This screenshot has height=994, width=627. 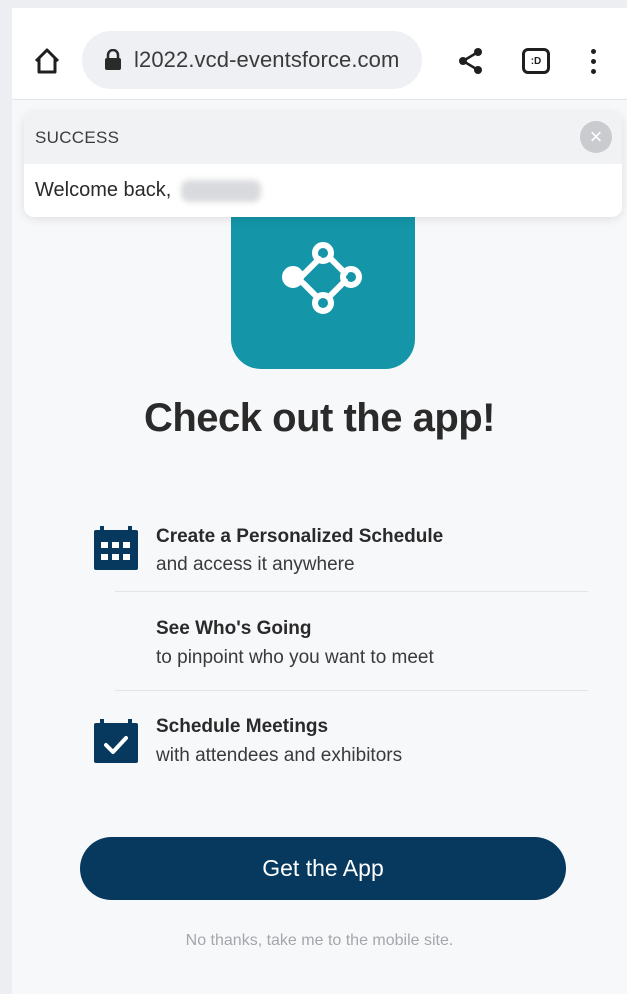 What do you see at coordinates (596, 137) in the screenshot?
I see `close-icon: ×` at bounding box center [596, 137].